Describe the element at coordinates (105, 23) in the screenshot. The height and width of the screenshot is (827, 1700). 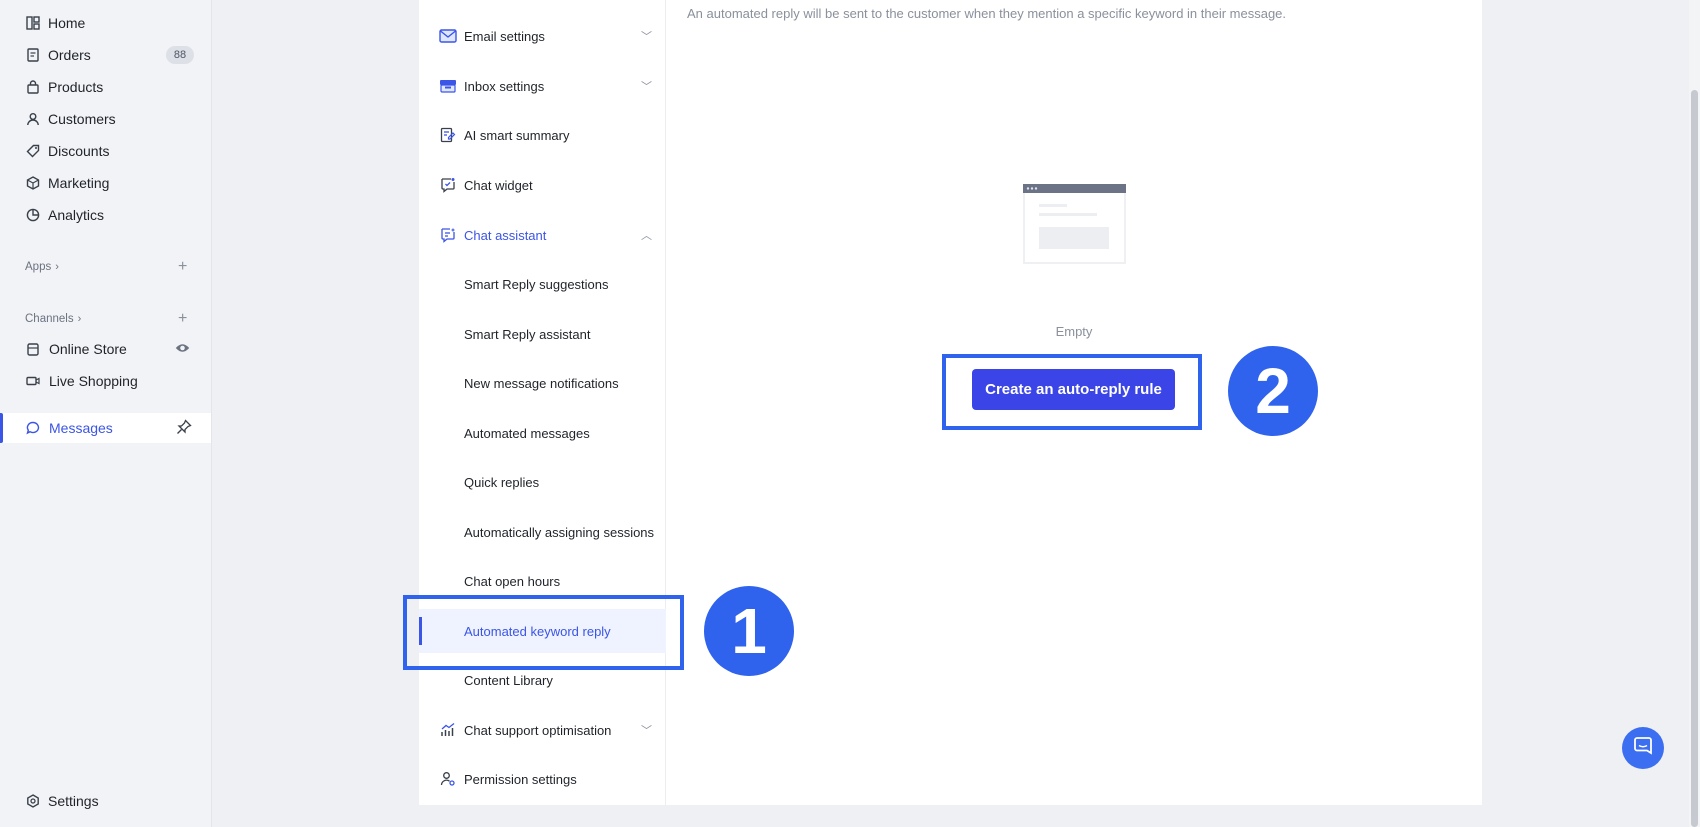
I see `sidebar-item-home: Home` at that location.